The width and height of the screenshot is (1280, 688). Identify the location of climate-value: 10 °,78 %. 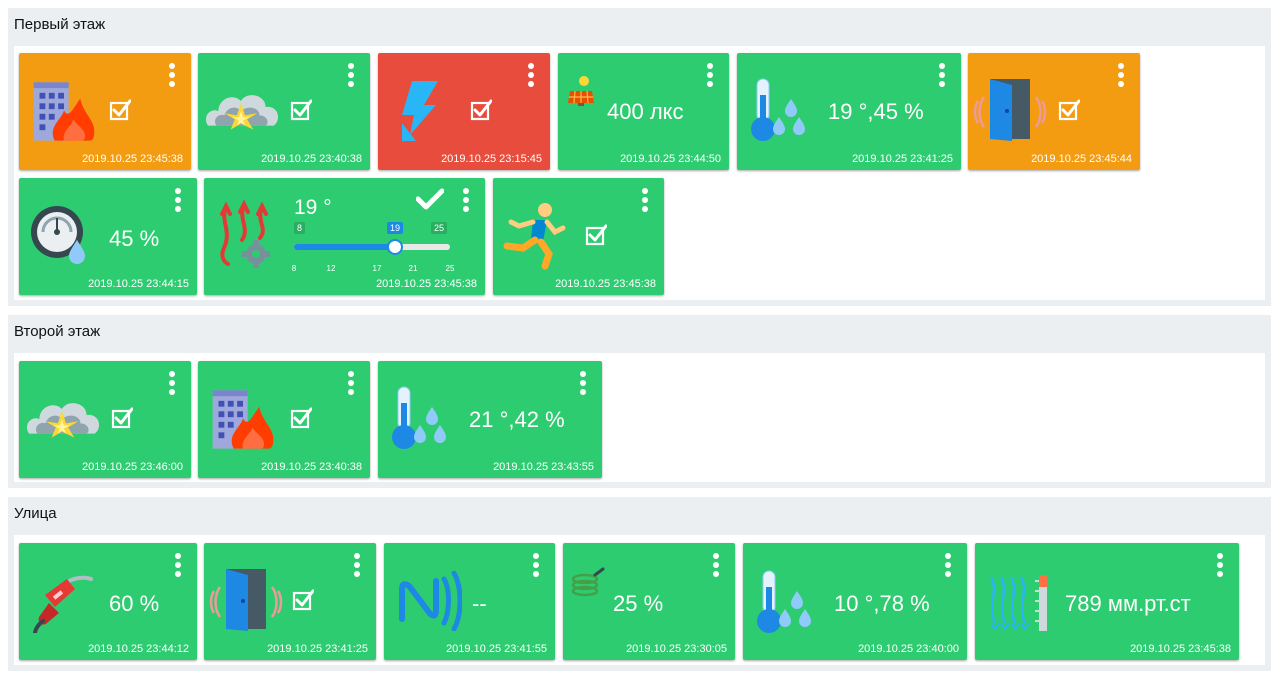
(882, 603).